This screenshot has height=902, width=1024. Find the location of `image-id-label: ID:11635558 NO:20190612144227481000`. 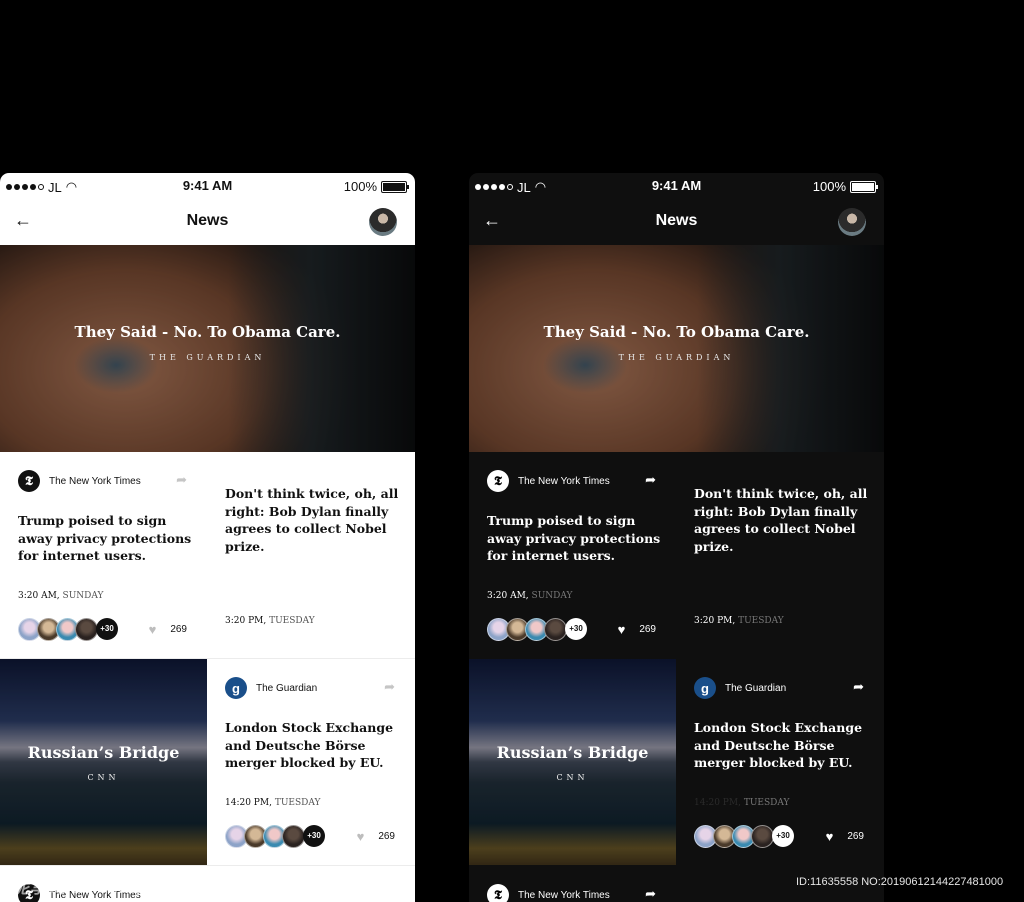

image-id-label: ID:11635558 NO:20190612144227481000 is located at coordinates (900, 882).